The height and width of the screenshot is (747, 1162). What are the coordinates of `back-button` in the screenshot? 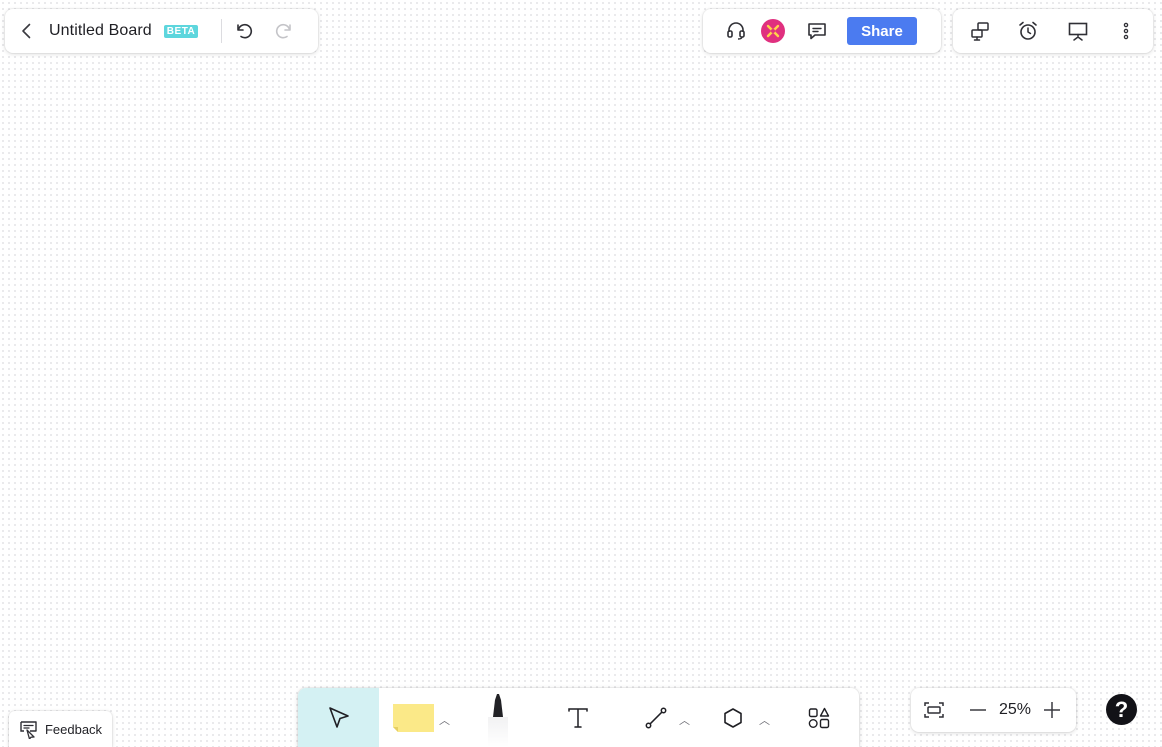 It's located at (27, 31).